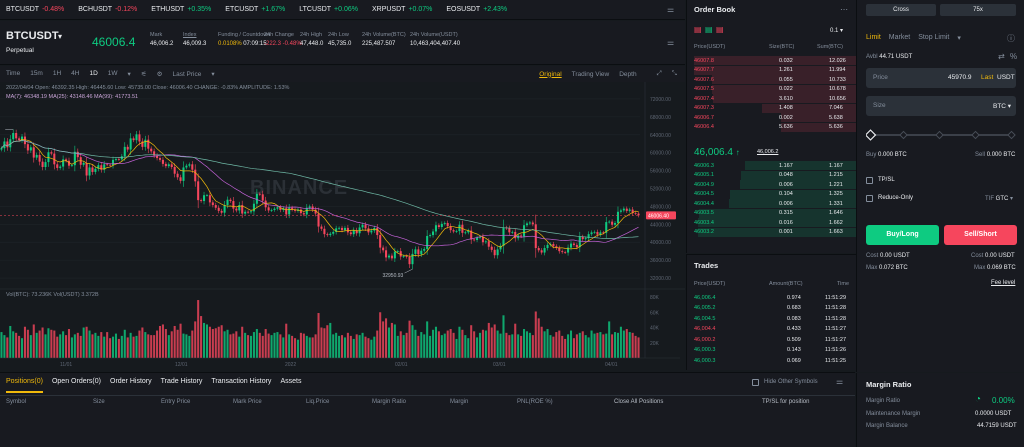 Image resolution: width=1024 pixels, height=447 pixels. I want to click on y-tick-label: 32000.00, so click(660, 279).